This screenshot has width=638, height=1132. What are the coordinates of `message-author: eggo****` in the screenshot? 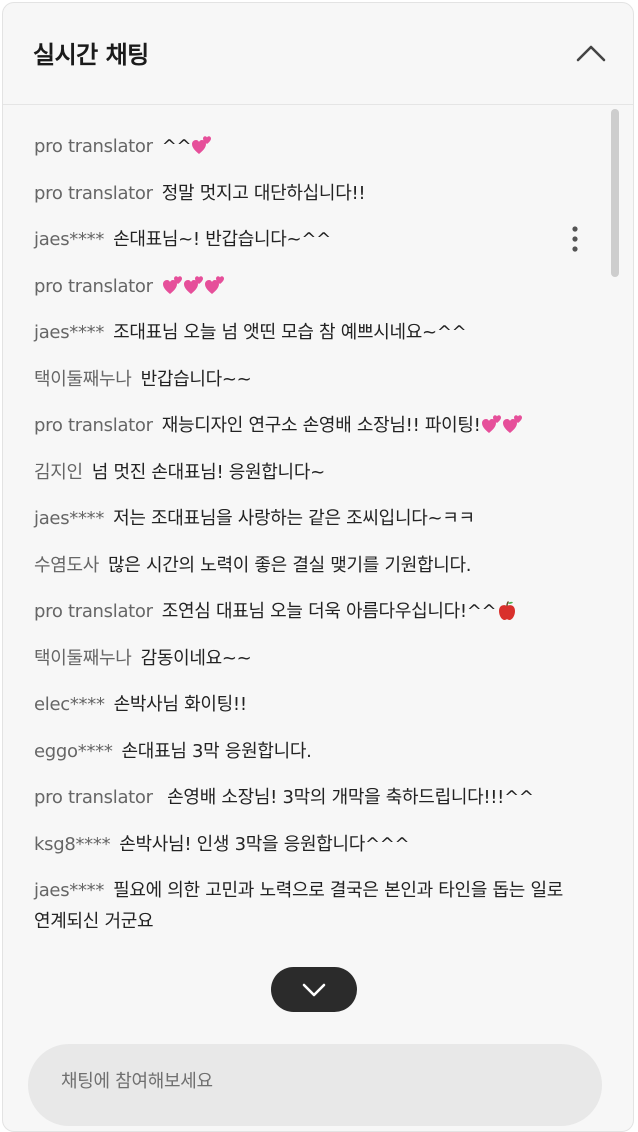 It's located at (73, 751).